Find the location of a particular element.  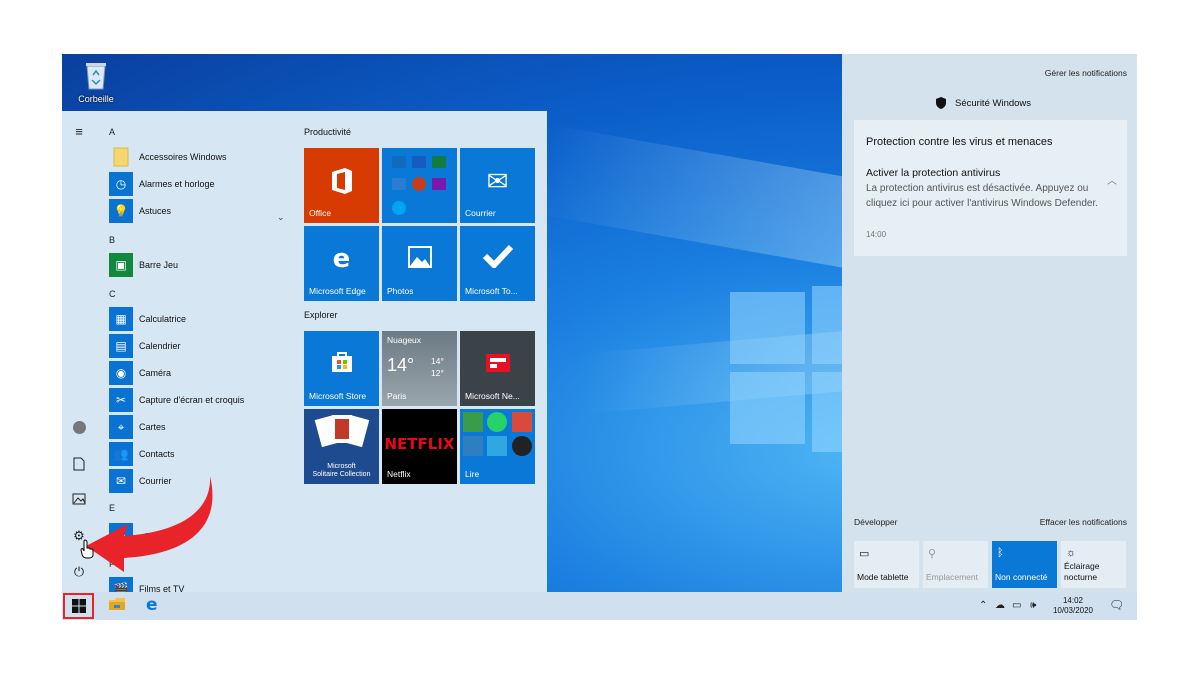

quick-action-location: ⚲ Emplacement is located at coordinates (955, 564).